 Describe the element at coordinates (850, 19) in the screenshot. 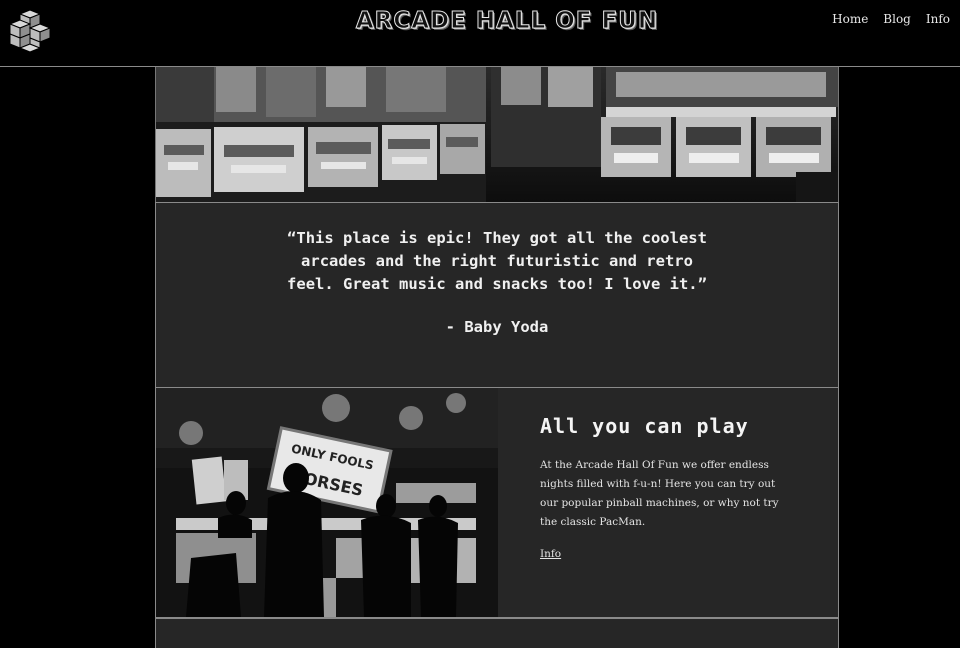

I see `nav-home-link: Home` at that location.